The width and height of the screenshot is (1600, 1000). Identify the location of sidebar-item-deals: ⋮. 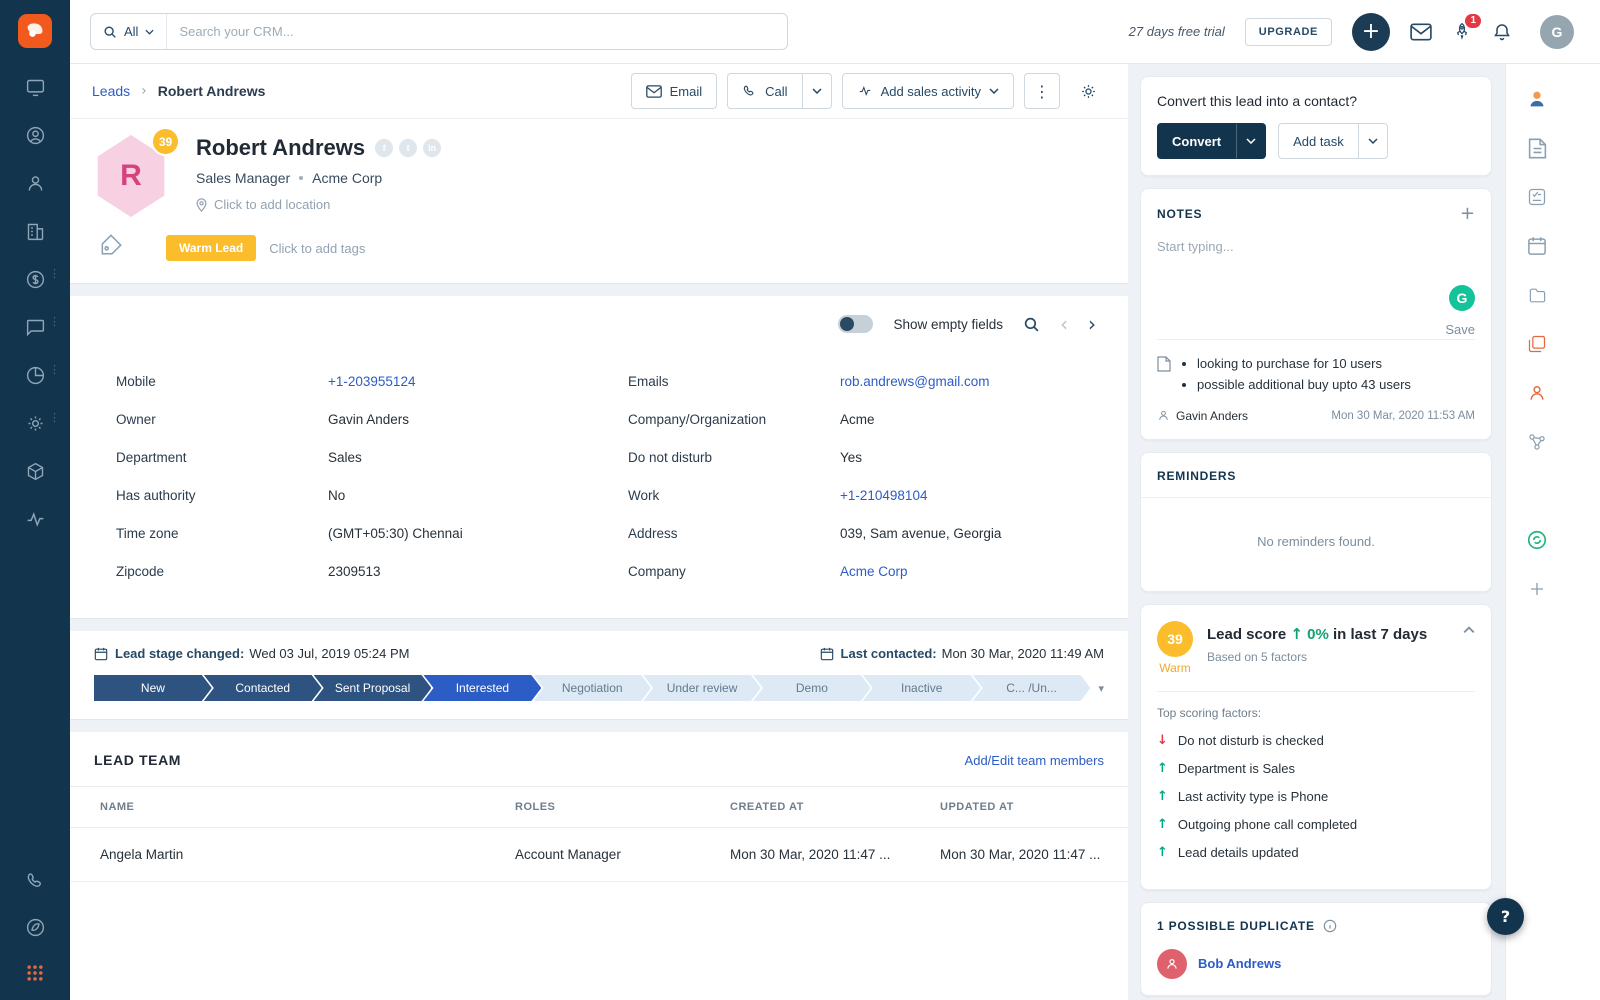
(41, 279).